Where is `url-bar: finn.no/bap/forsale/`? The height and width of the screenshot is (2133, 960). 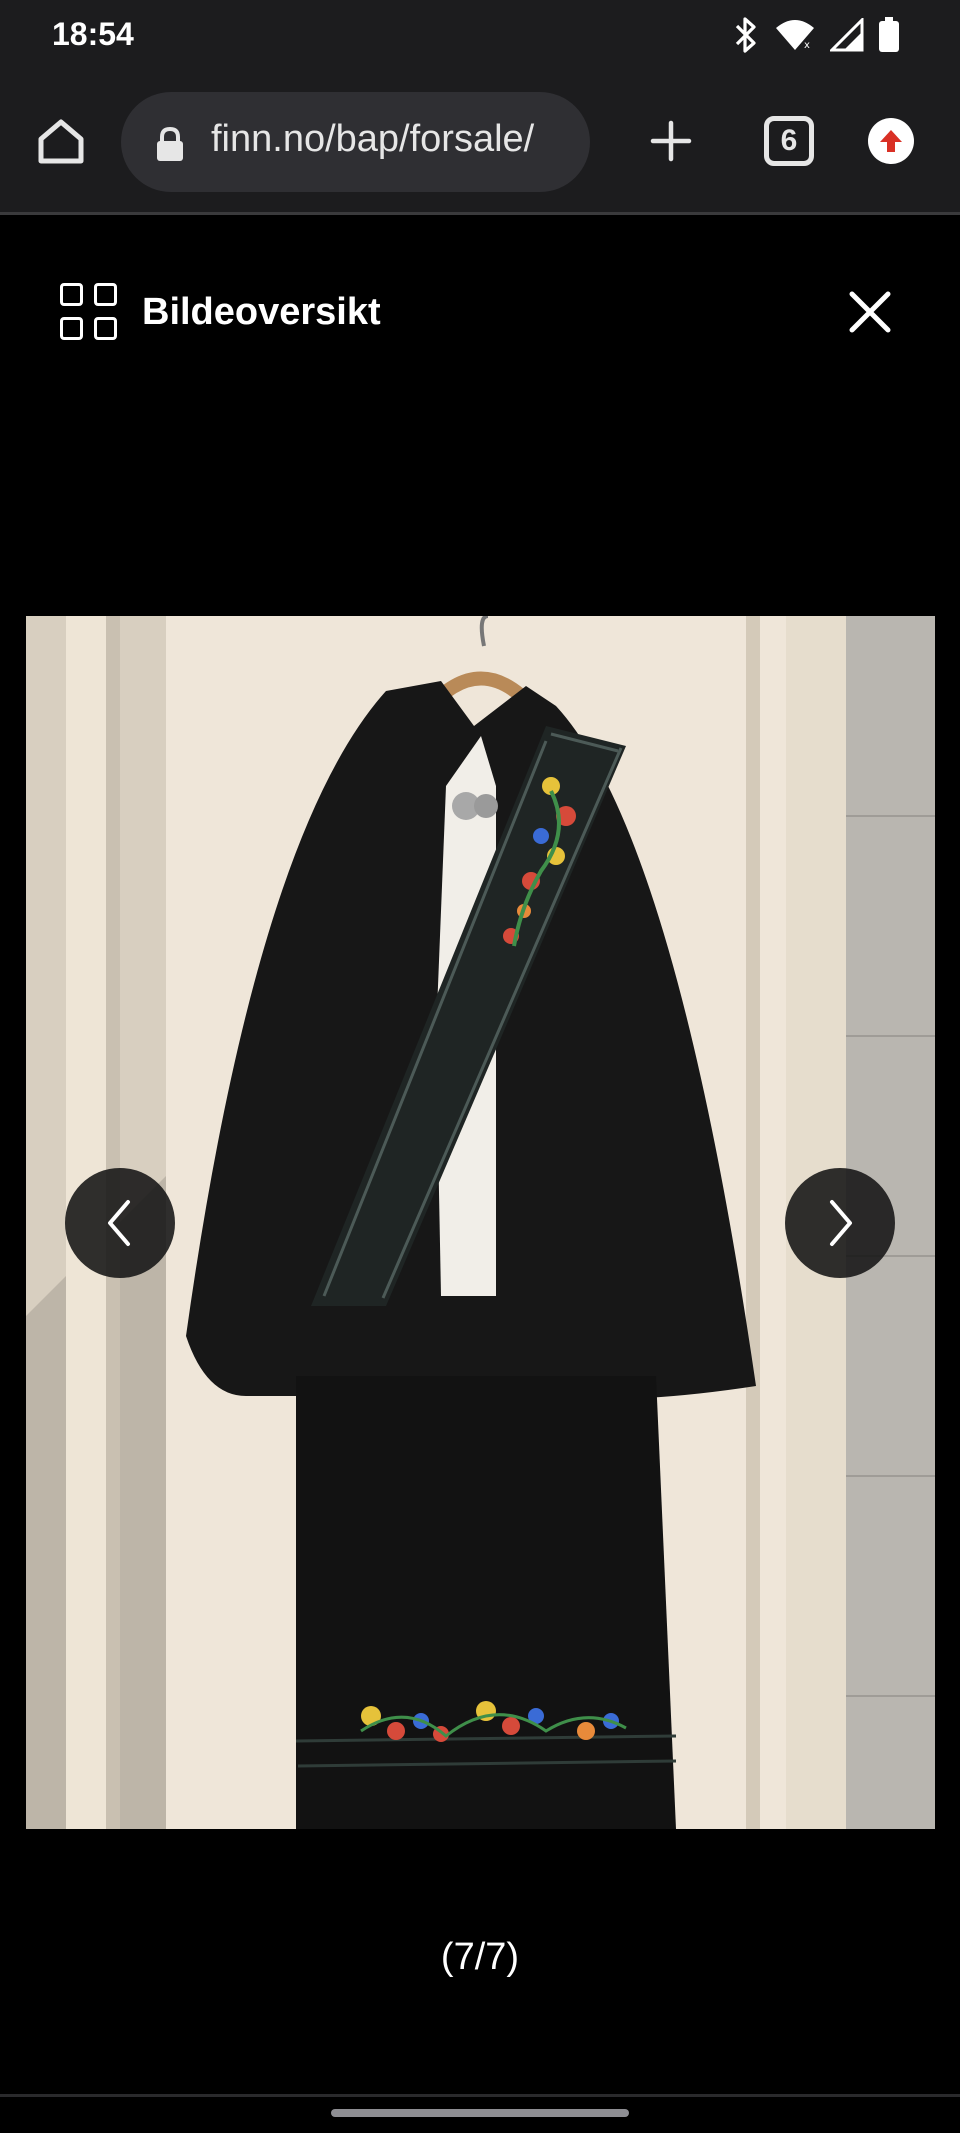 url-bar: finn.no/bap/forsale/ is located at coordinates (355, 142).